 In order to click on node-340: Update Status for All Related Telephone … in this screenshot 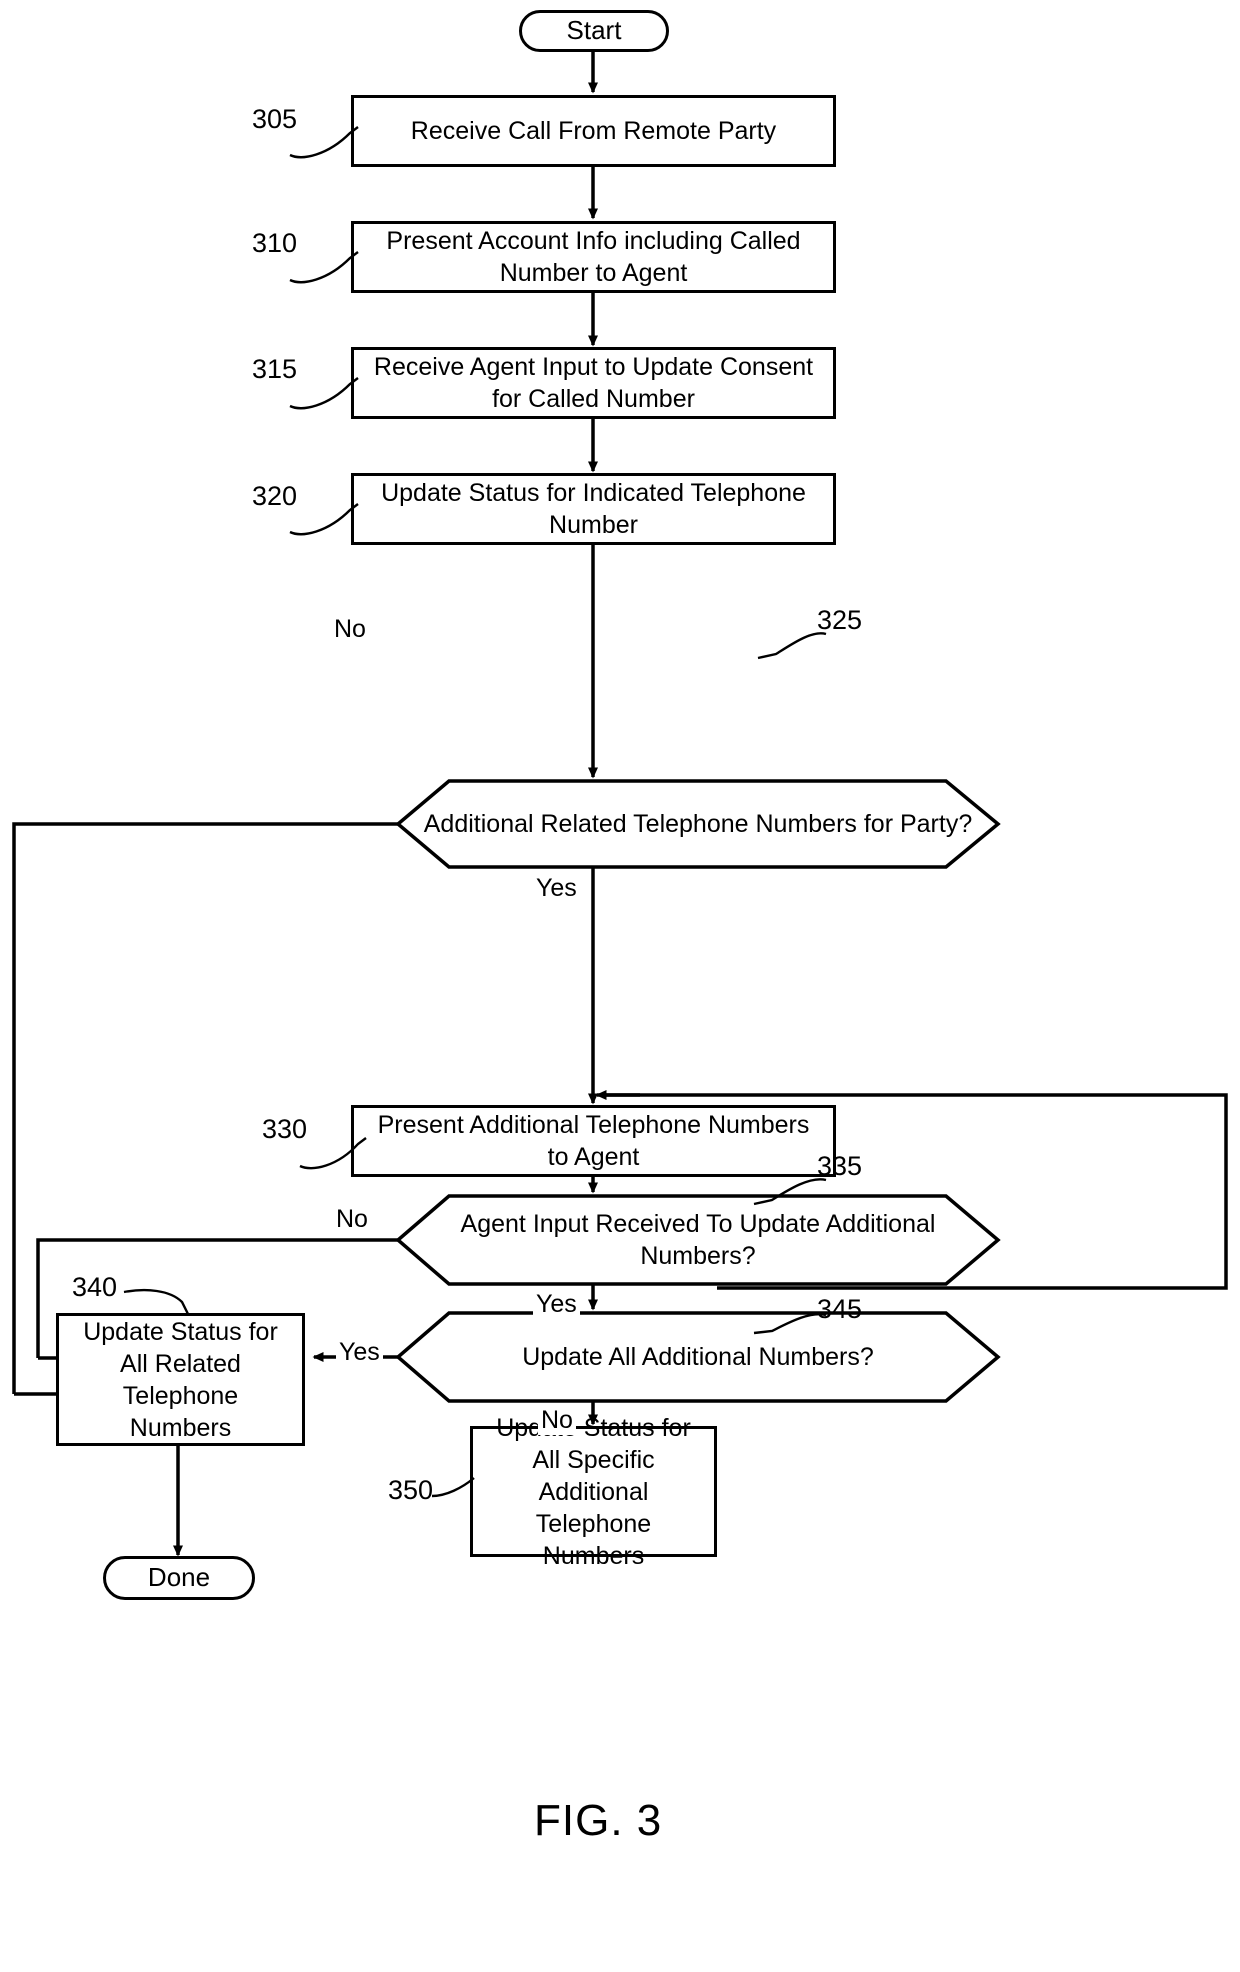, I will do `click(180, 1379)`.